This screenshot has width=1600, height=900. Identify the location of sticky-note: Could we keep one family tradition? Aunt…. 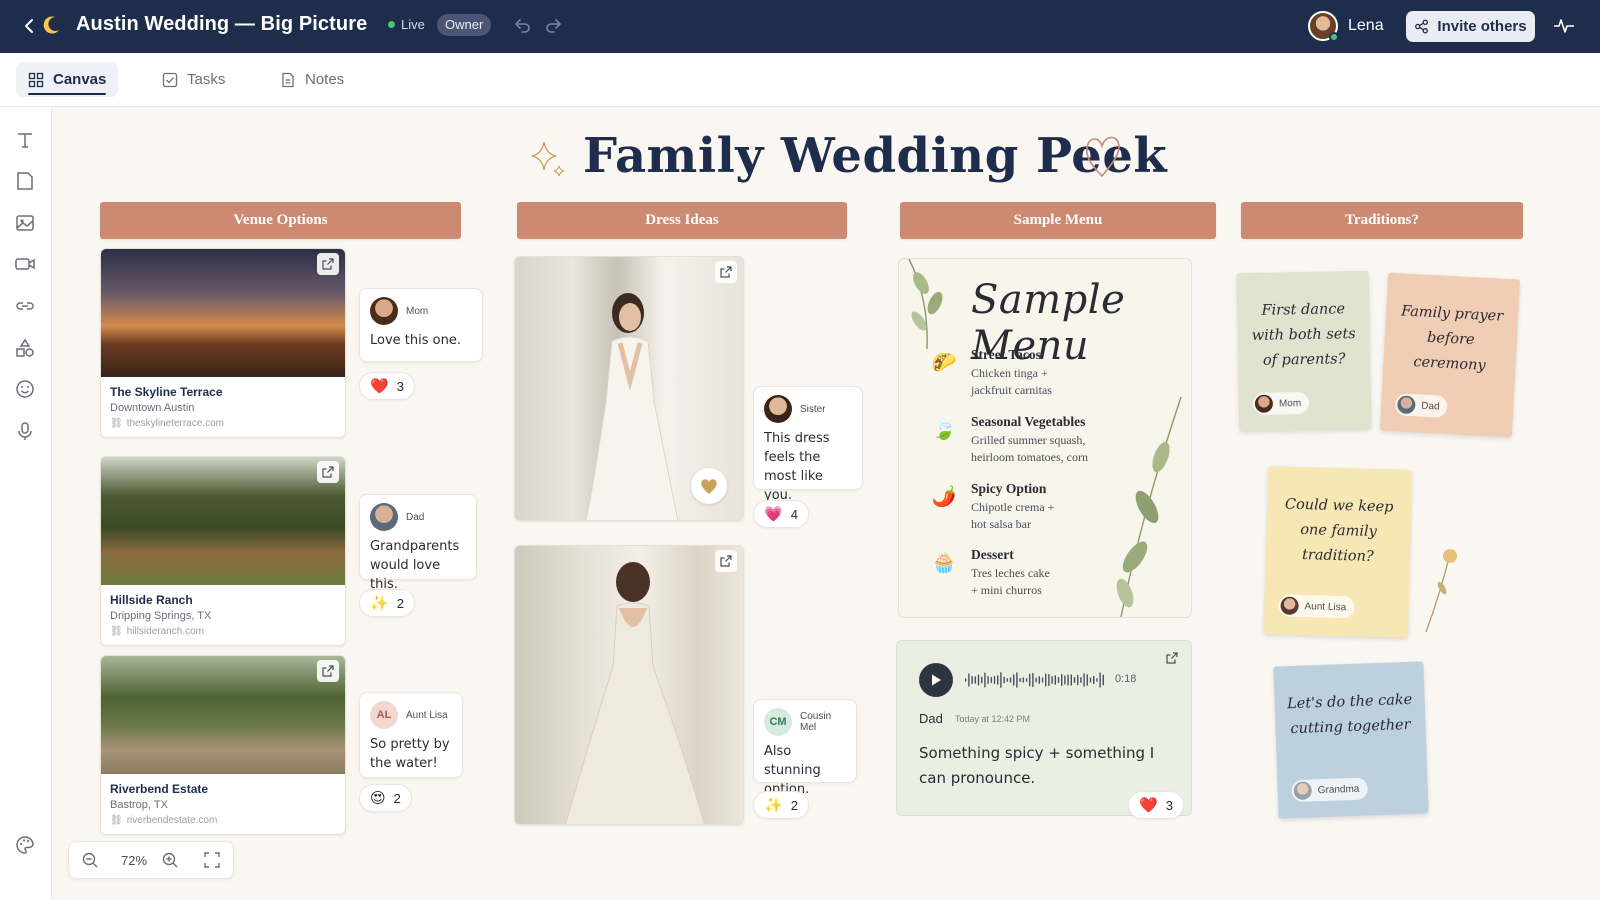
(1338, 552).